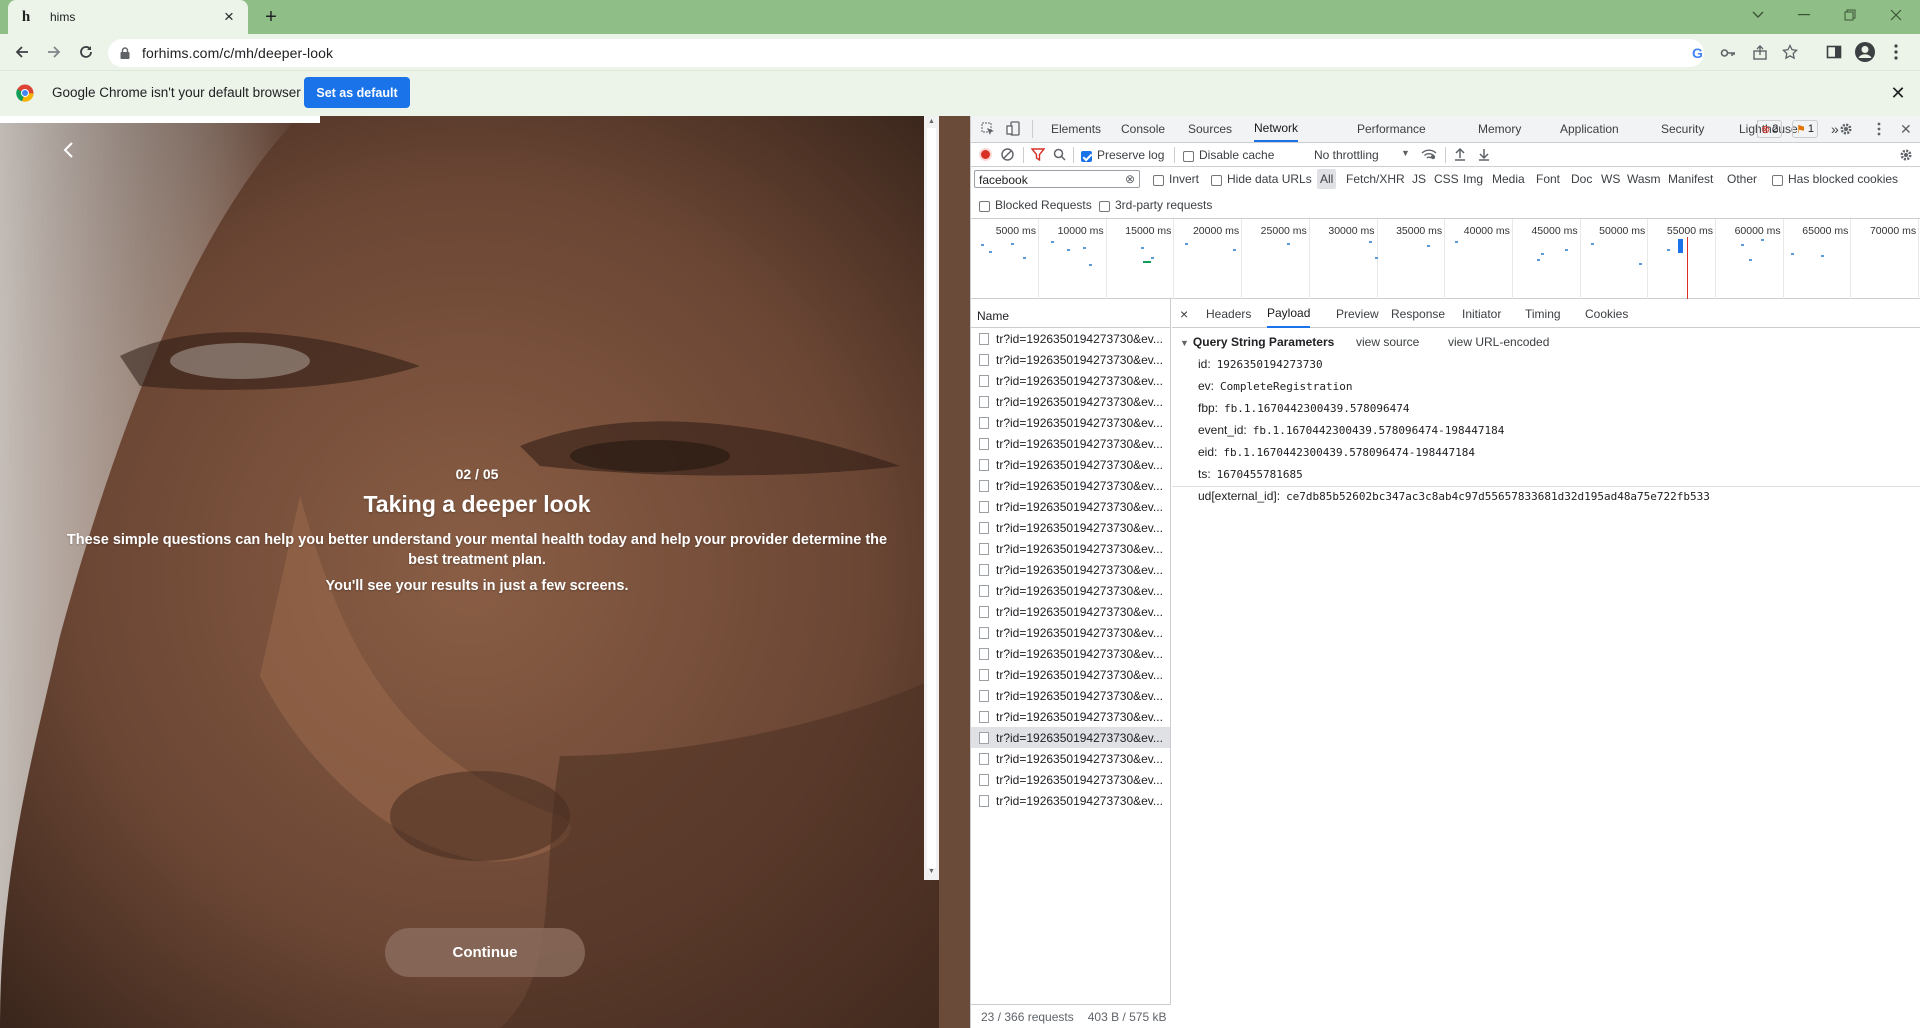 The width and height of the screenshot is (1920, 1028). What do you see at coordinates (1057, 179) in the screenshot?
I see `filter-input: facebook ⊗` at bounding box center [1057, 179].